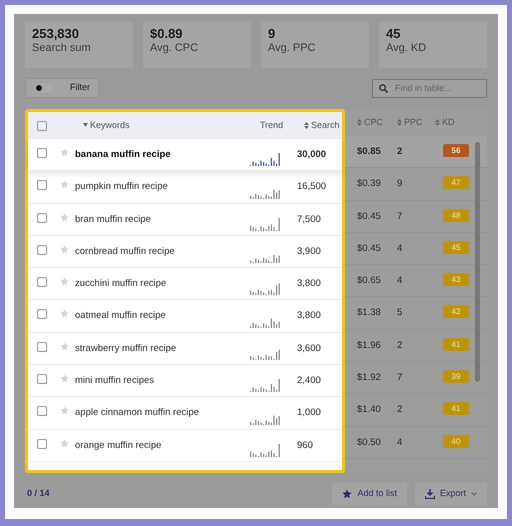 The height and width of the screenshot is (526, 512). Describe the element at coordinates (369, 378) in the screenshot. I see `cpc-value: $1.92` at that location.